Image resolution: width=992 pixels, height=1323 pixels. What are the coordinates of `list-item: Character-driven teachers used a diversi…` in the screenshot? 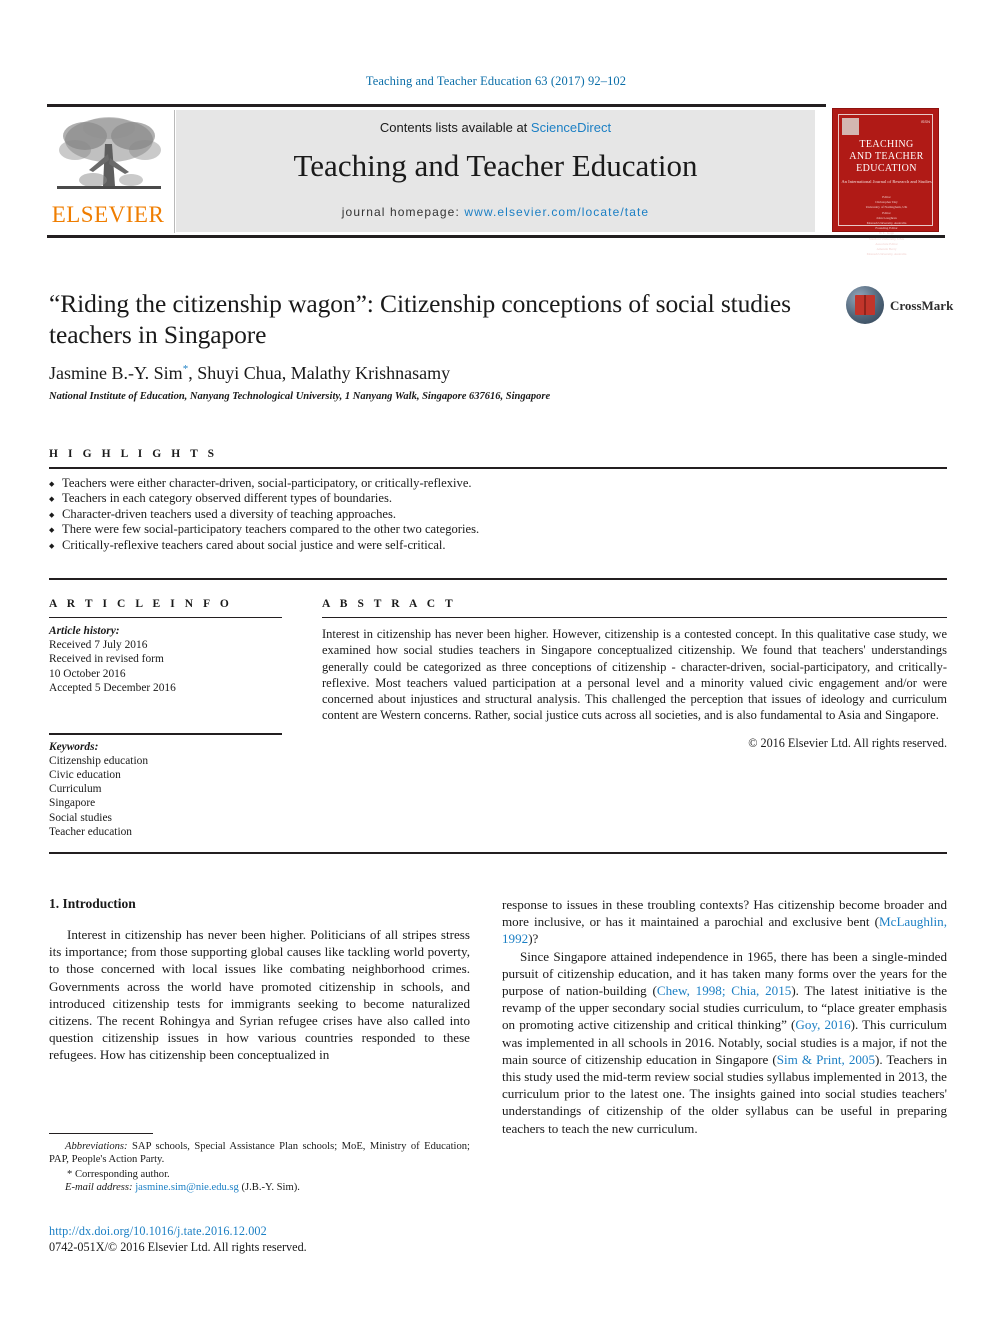 It's located at (498, 515).